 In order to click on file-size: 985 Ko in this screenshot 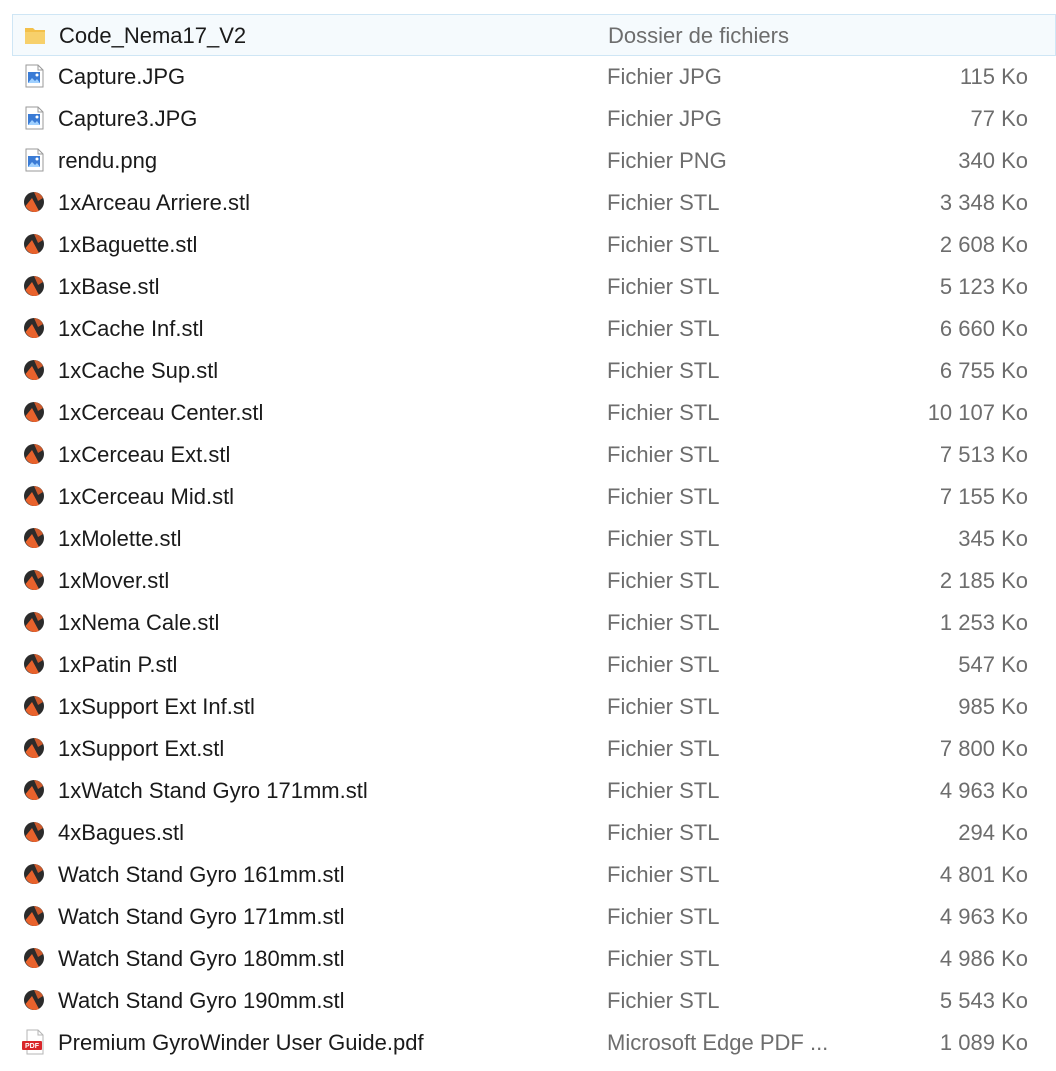, I will do `click(993, 706)`.